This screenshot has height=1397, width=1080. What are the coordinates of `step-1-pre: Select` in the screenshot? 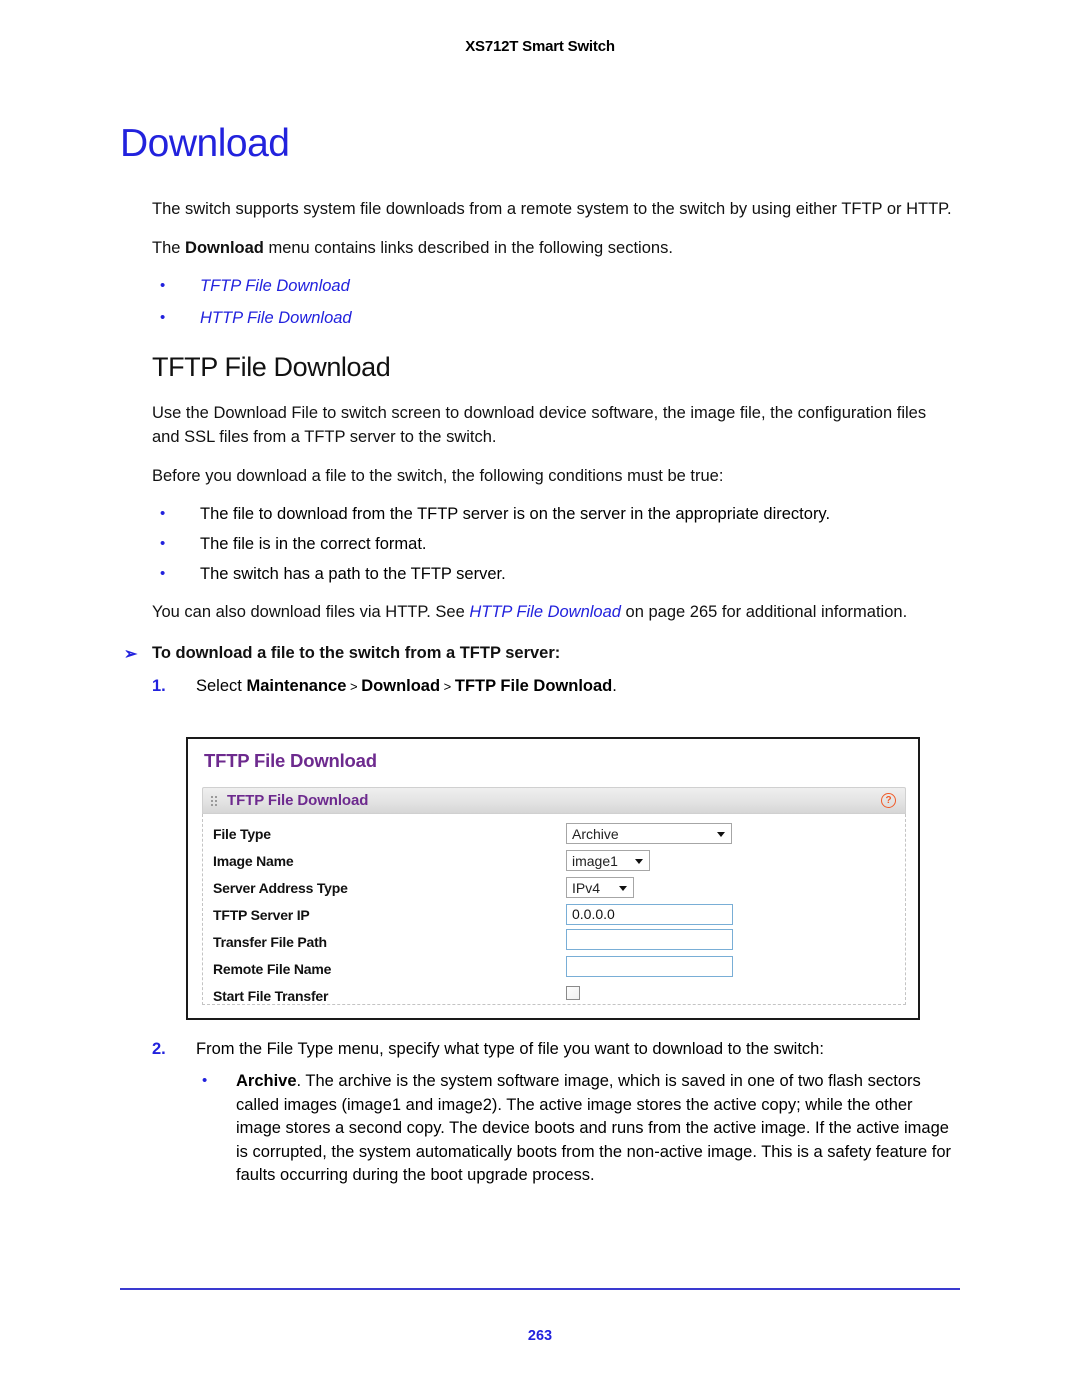 It's located at (221, 686).